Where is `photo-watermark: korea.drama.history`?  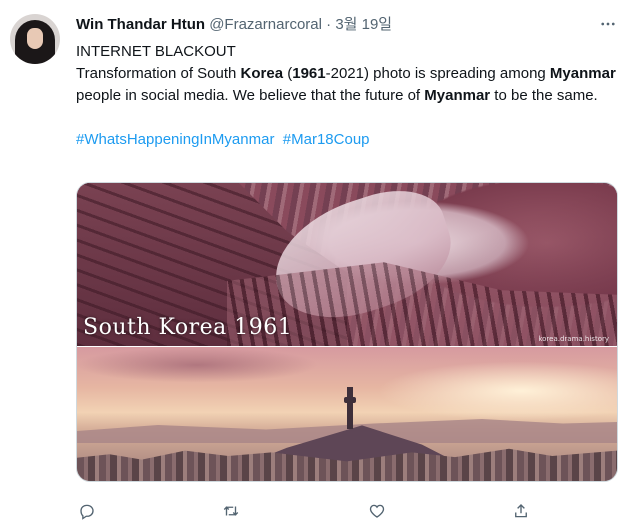 photo-watermark: korea.drama.history is located at coordinates (573, 339).